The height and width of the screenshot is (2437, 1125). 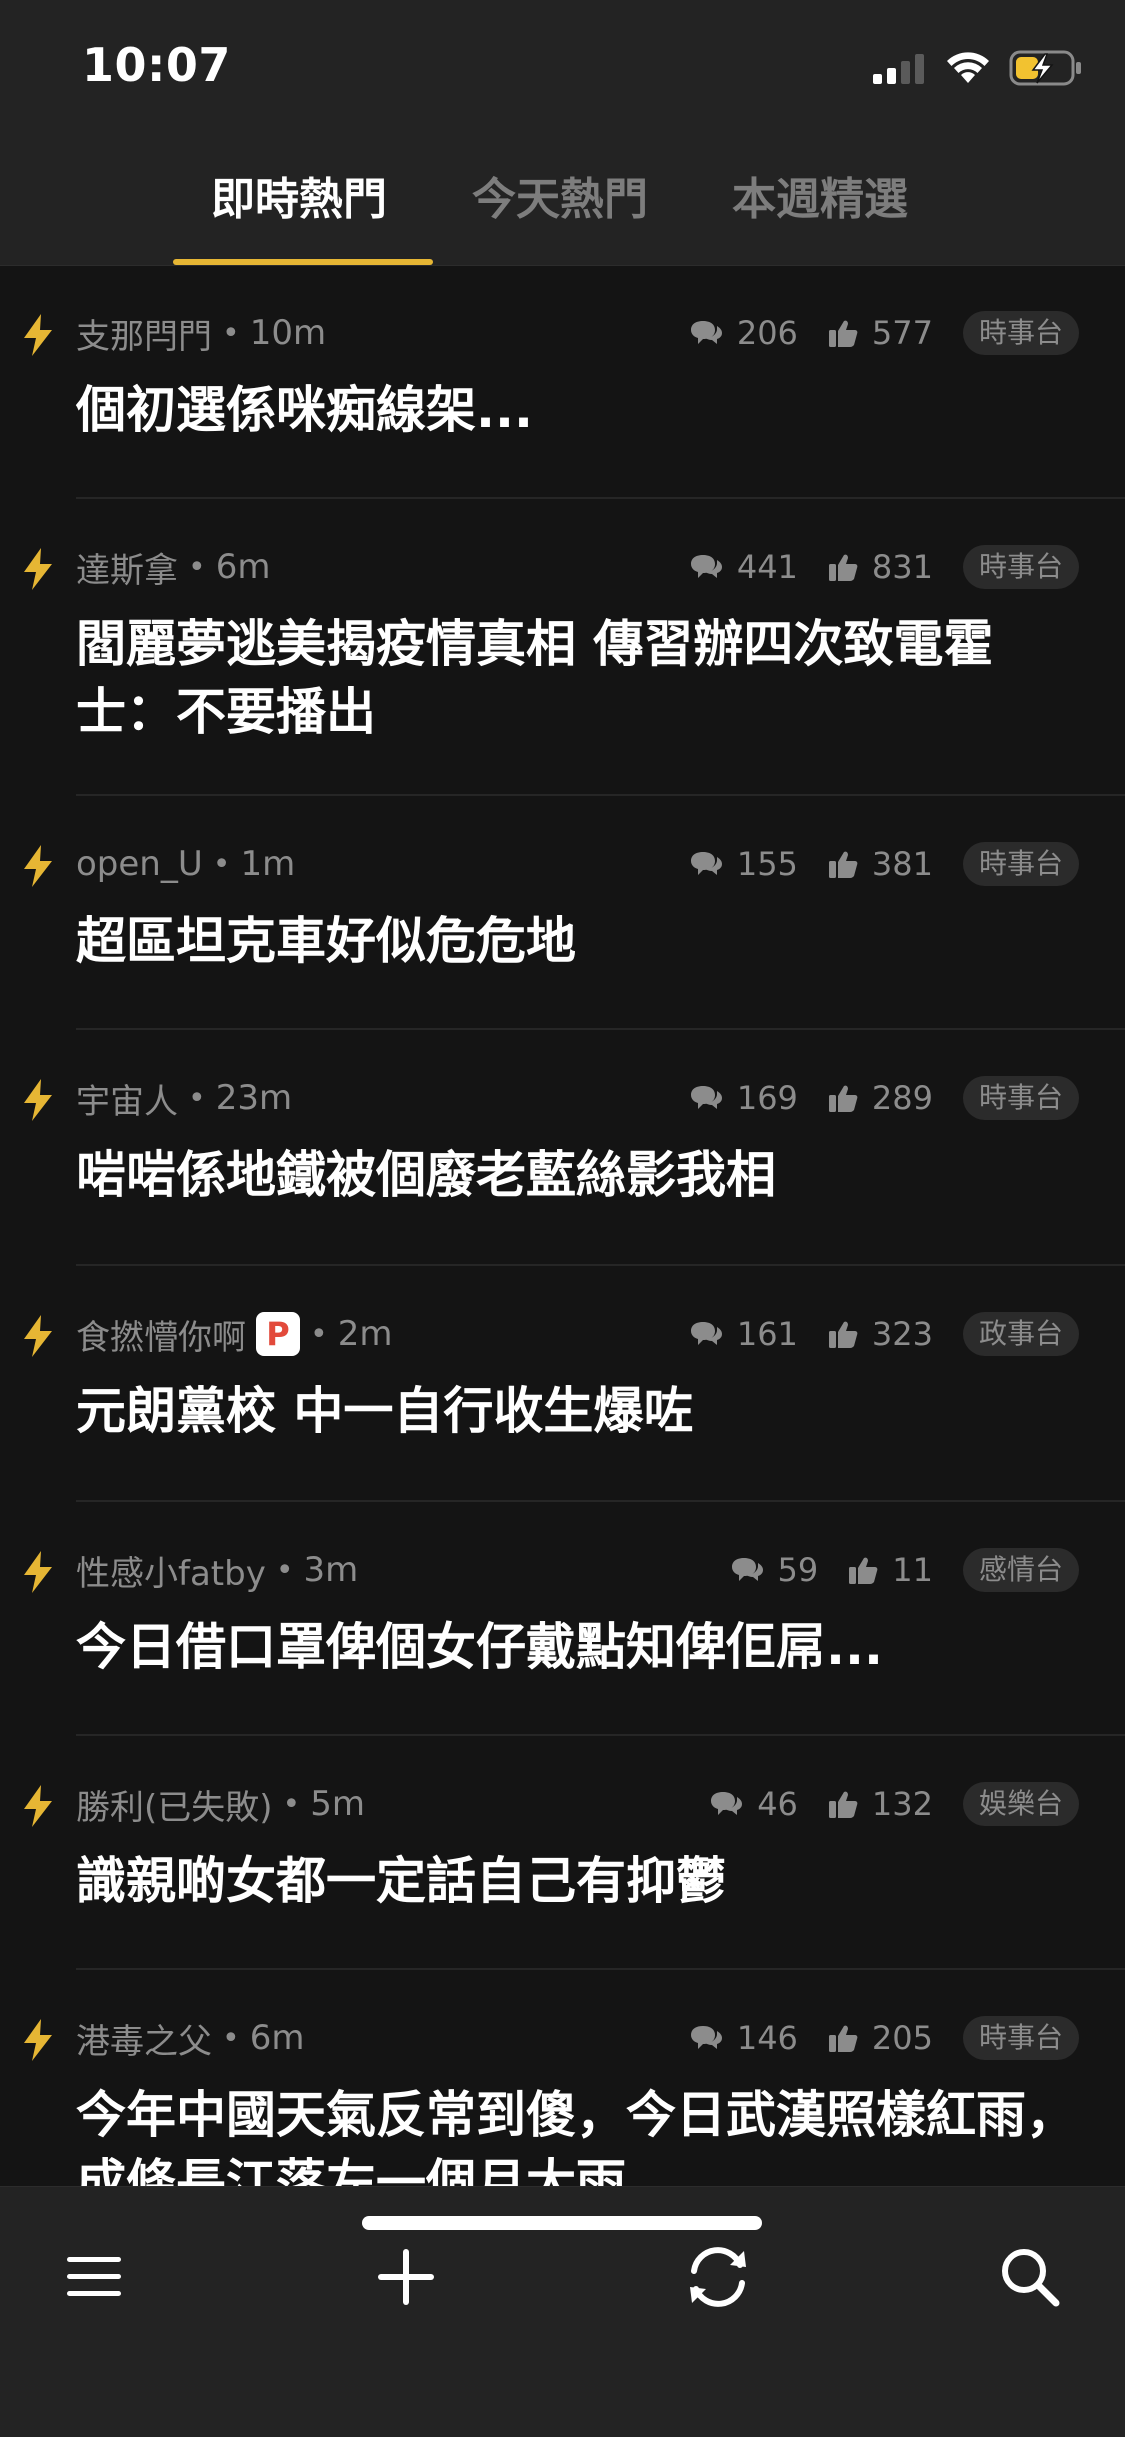 What do you see at coordinates (898, 69) in the screenshot?
I see `cellular-signal-icon` at bounding box center [898, 69].